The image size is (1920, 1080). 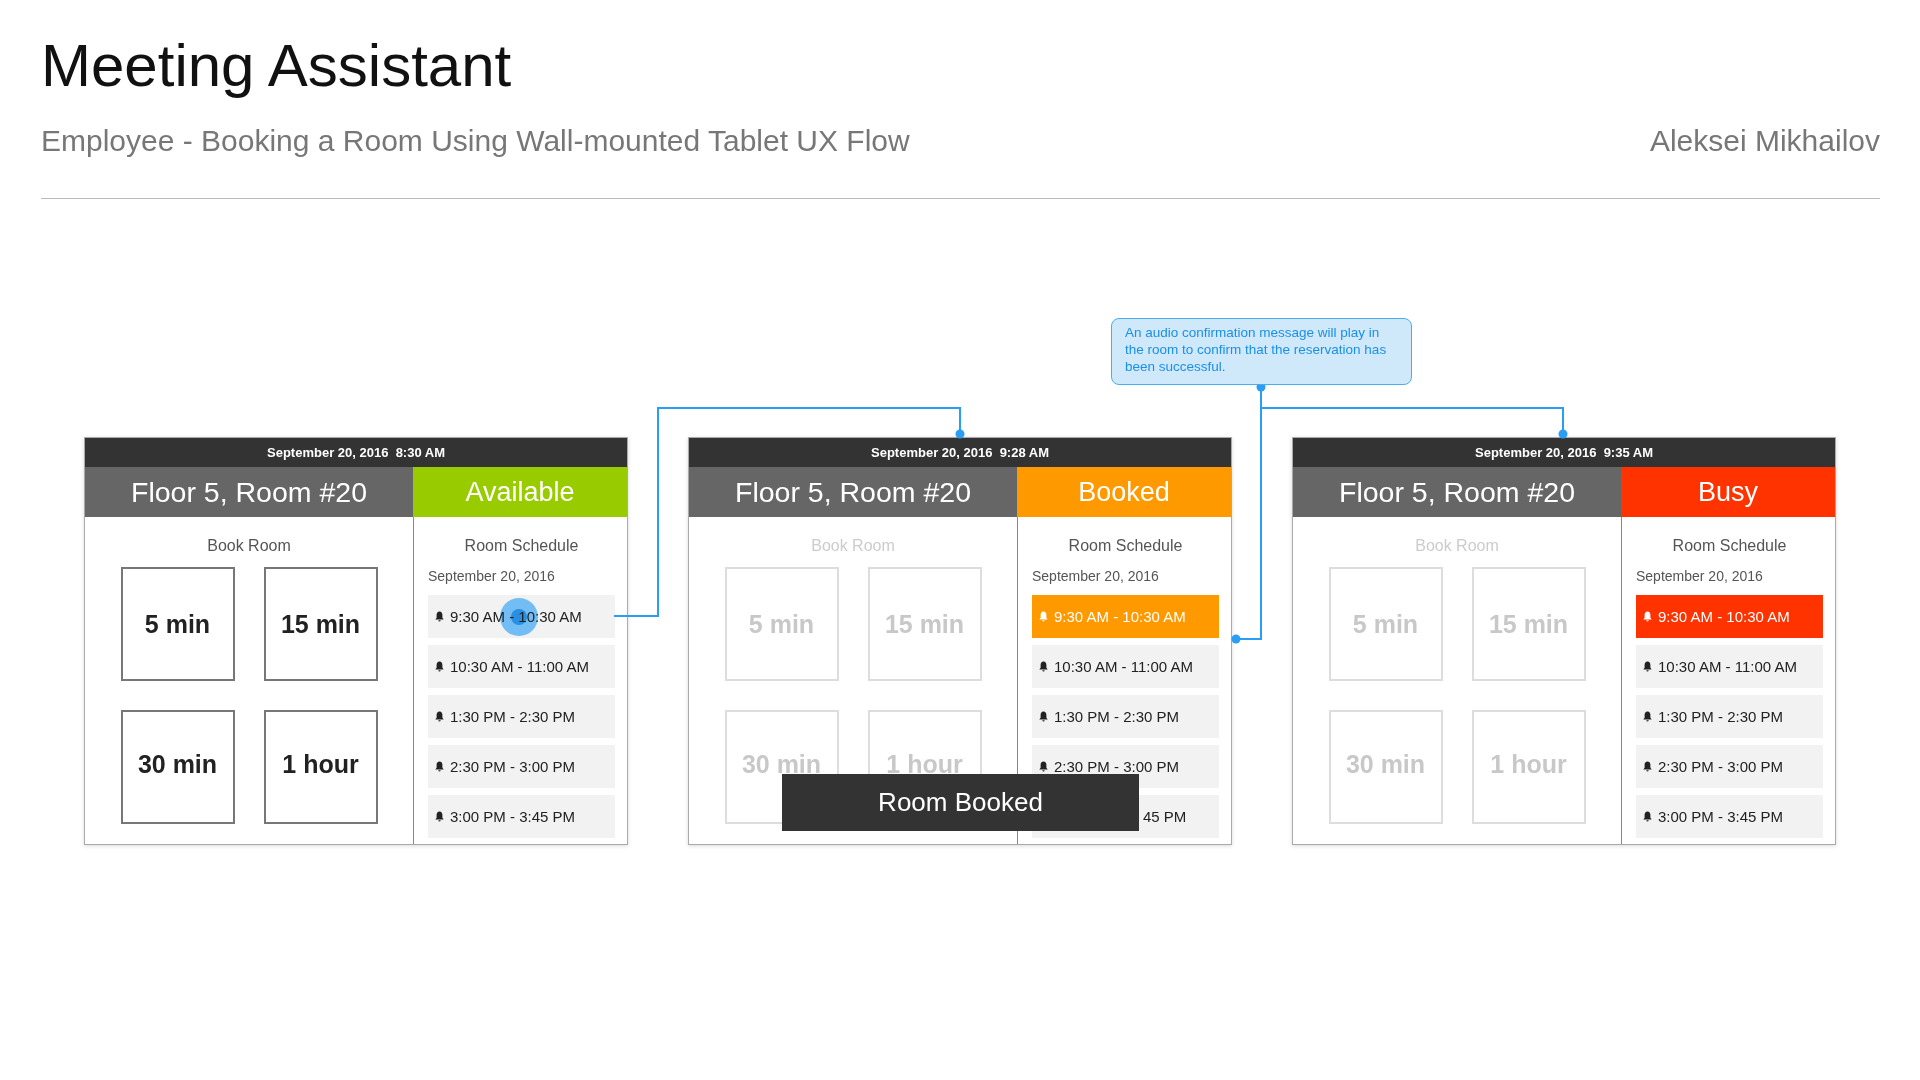 I want to click on author-name: Aleksei Mikhailov, so click(x=1764, y=141).